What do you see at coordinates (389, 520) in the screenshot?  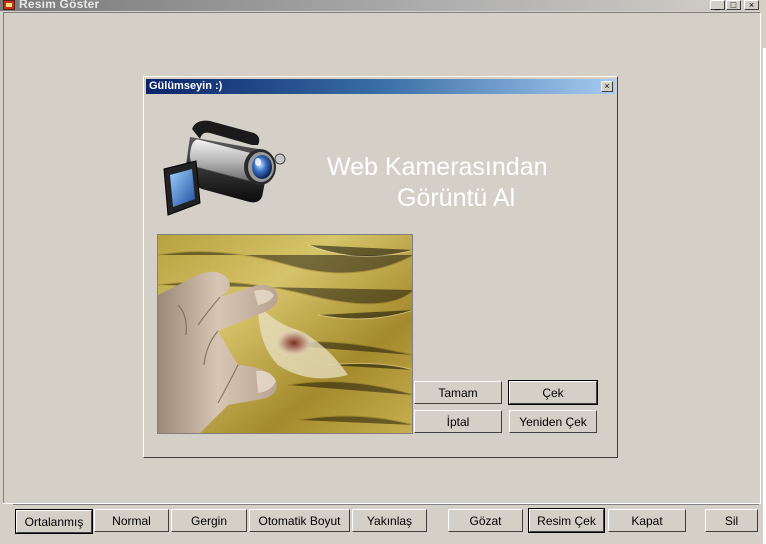 I see `zoom-button: Yakınlaş` at bounding box center [389, 520].